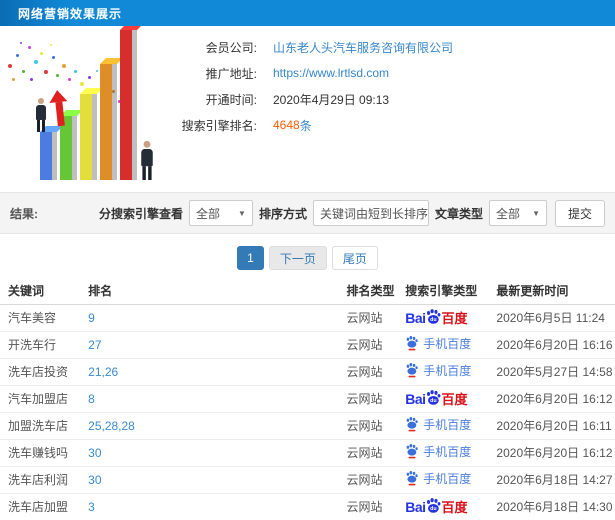 This screenshot has height=520, width=615. Describe the element at coordinates (307, 318) in the screenshot. I see `table-row: 汽车美容 9 云网站 Bai du 百度 2020年6月5日 11:24` at that location.